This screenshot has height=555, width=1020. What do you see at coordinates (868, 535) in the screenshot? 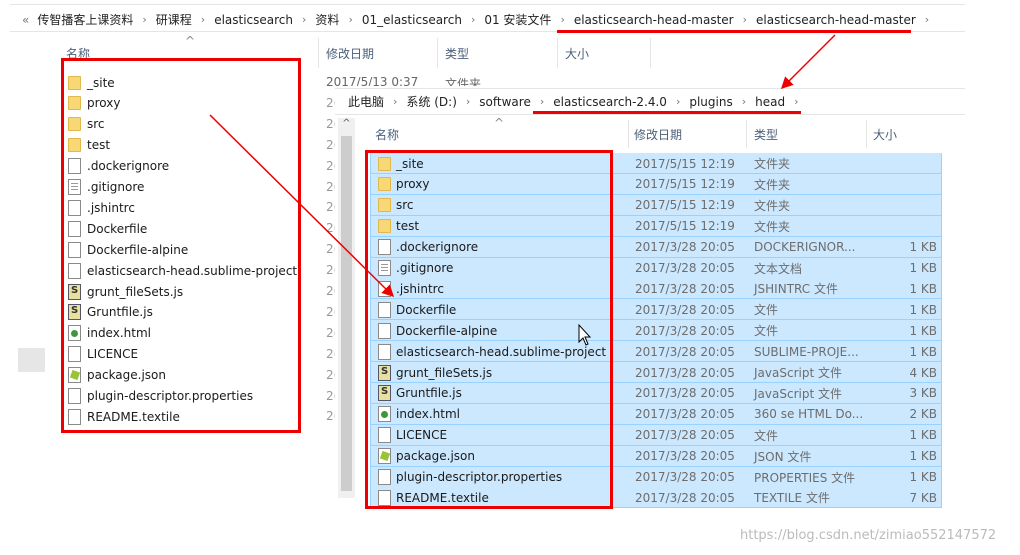
I see `watermark: https://blog.csdn.net/zimiao552147572` at bounding box center [868, 535].